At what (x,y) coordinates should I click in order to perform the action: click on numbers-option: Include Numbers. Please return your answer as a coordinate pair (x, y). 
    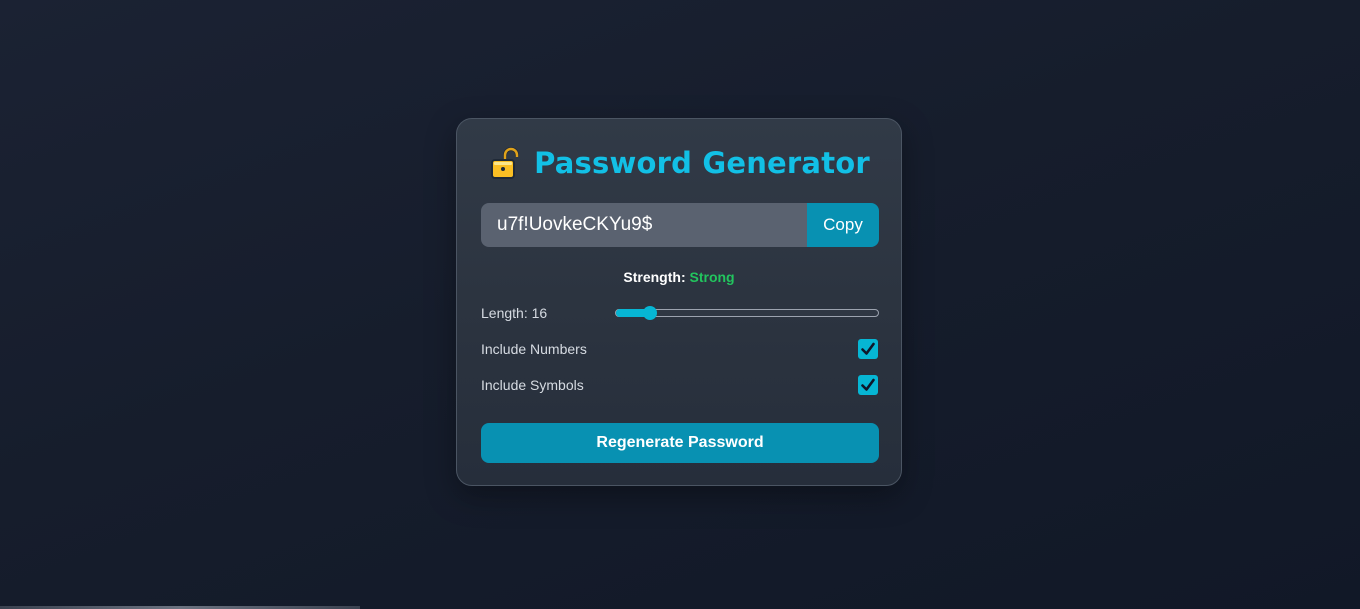
    Looking at the image, I should click on (680, 349).